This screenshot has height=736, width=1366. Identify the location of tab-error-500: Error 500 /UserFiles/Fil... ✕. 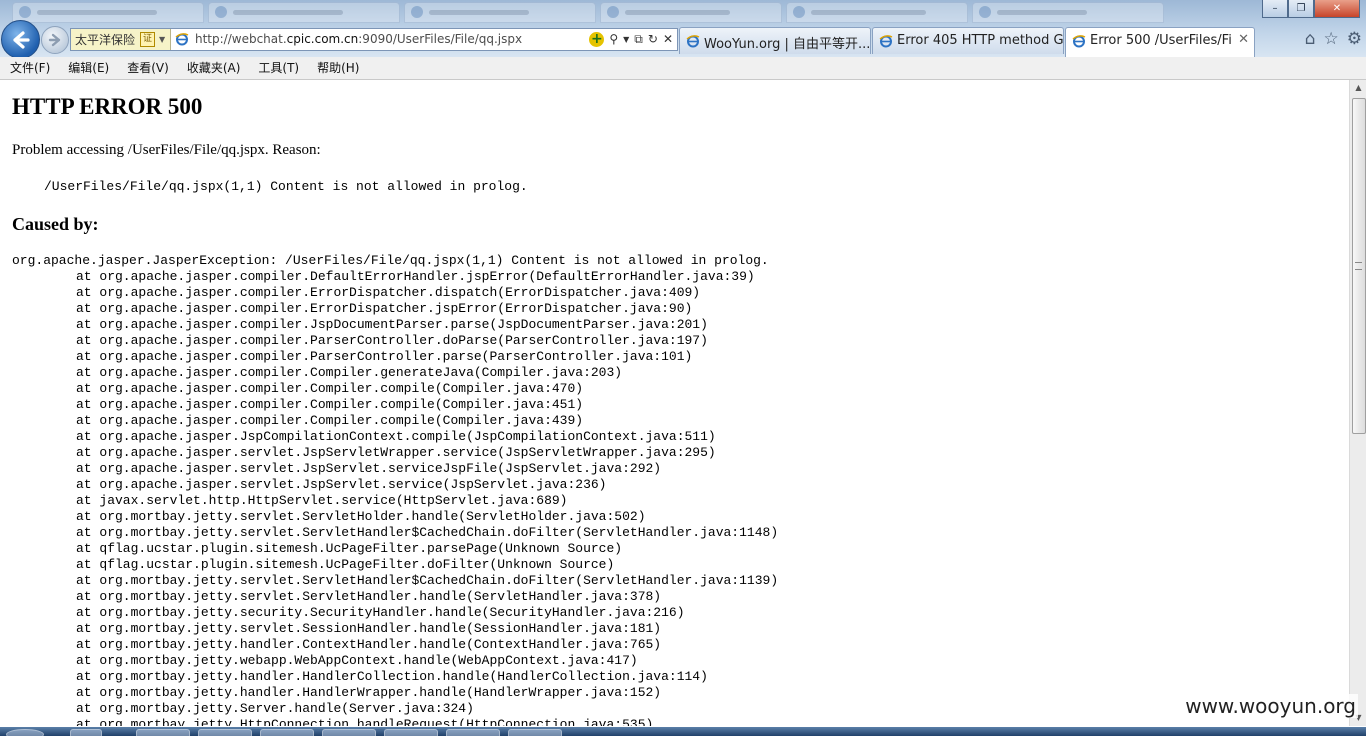
(1160, 42).